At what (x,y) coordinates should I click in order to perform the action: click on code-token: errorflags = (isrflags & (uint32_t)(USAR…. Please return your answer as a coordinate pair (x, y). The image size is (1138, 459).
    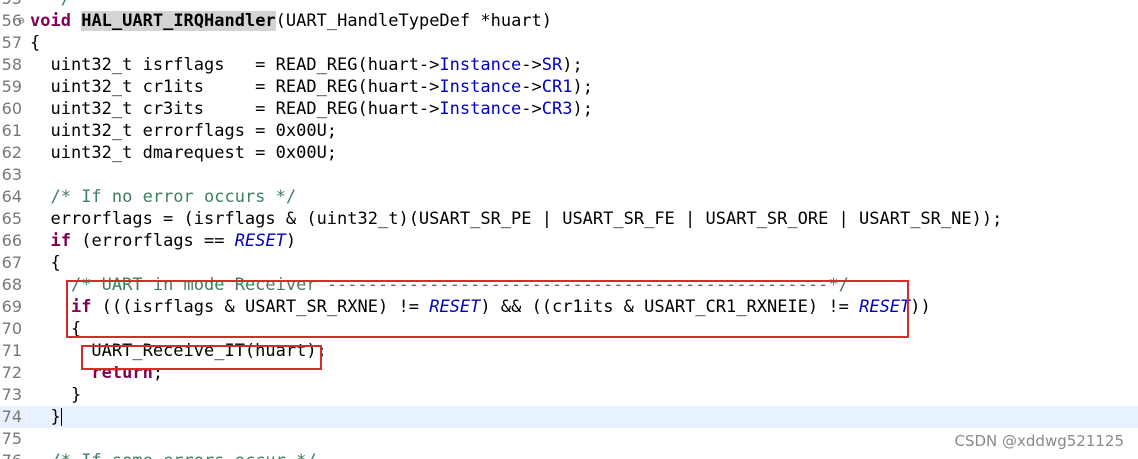
    Looking at the image, I should click on (516, 219).